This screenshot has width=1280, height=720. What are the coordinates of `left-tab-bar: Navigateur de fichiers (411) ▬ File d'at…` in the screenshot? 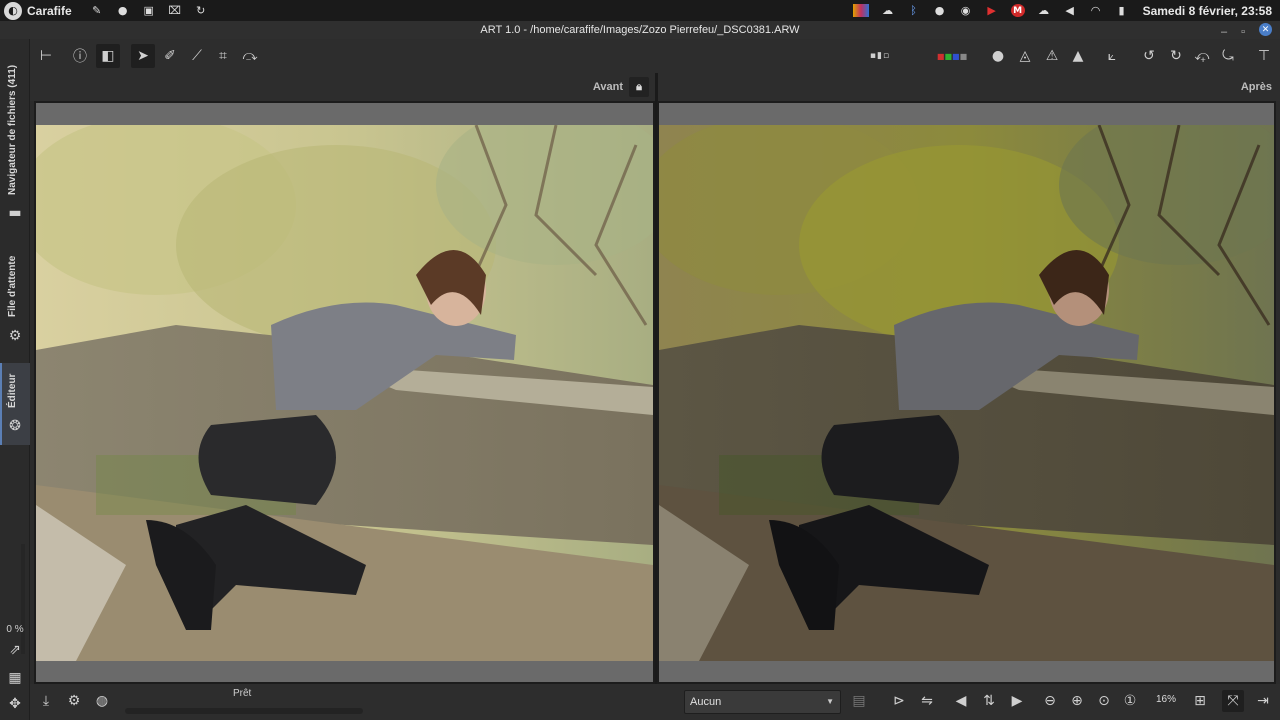 It's located at (15, 379).